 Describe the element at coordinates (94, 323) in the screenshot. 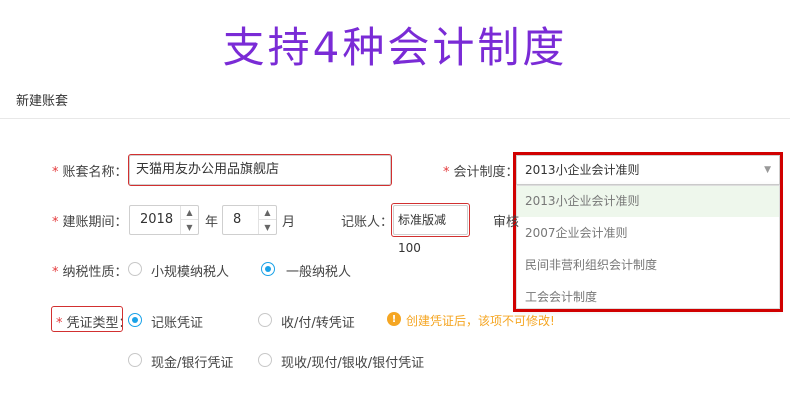

I see `voucher-type-label: * 凭证类型：` at that location.